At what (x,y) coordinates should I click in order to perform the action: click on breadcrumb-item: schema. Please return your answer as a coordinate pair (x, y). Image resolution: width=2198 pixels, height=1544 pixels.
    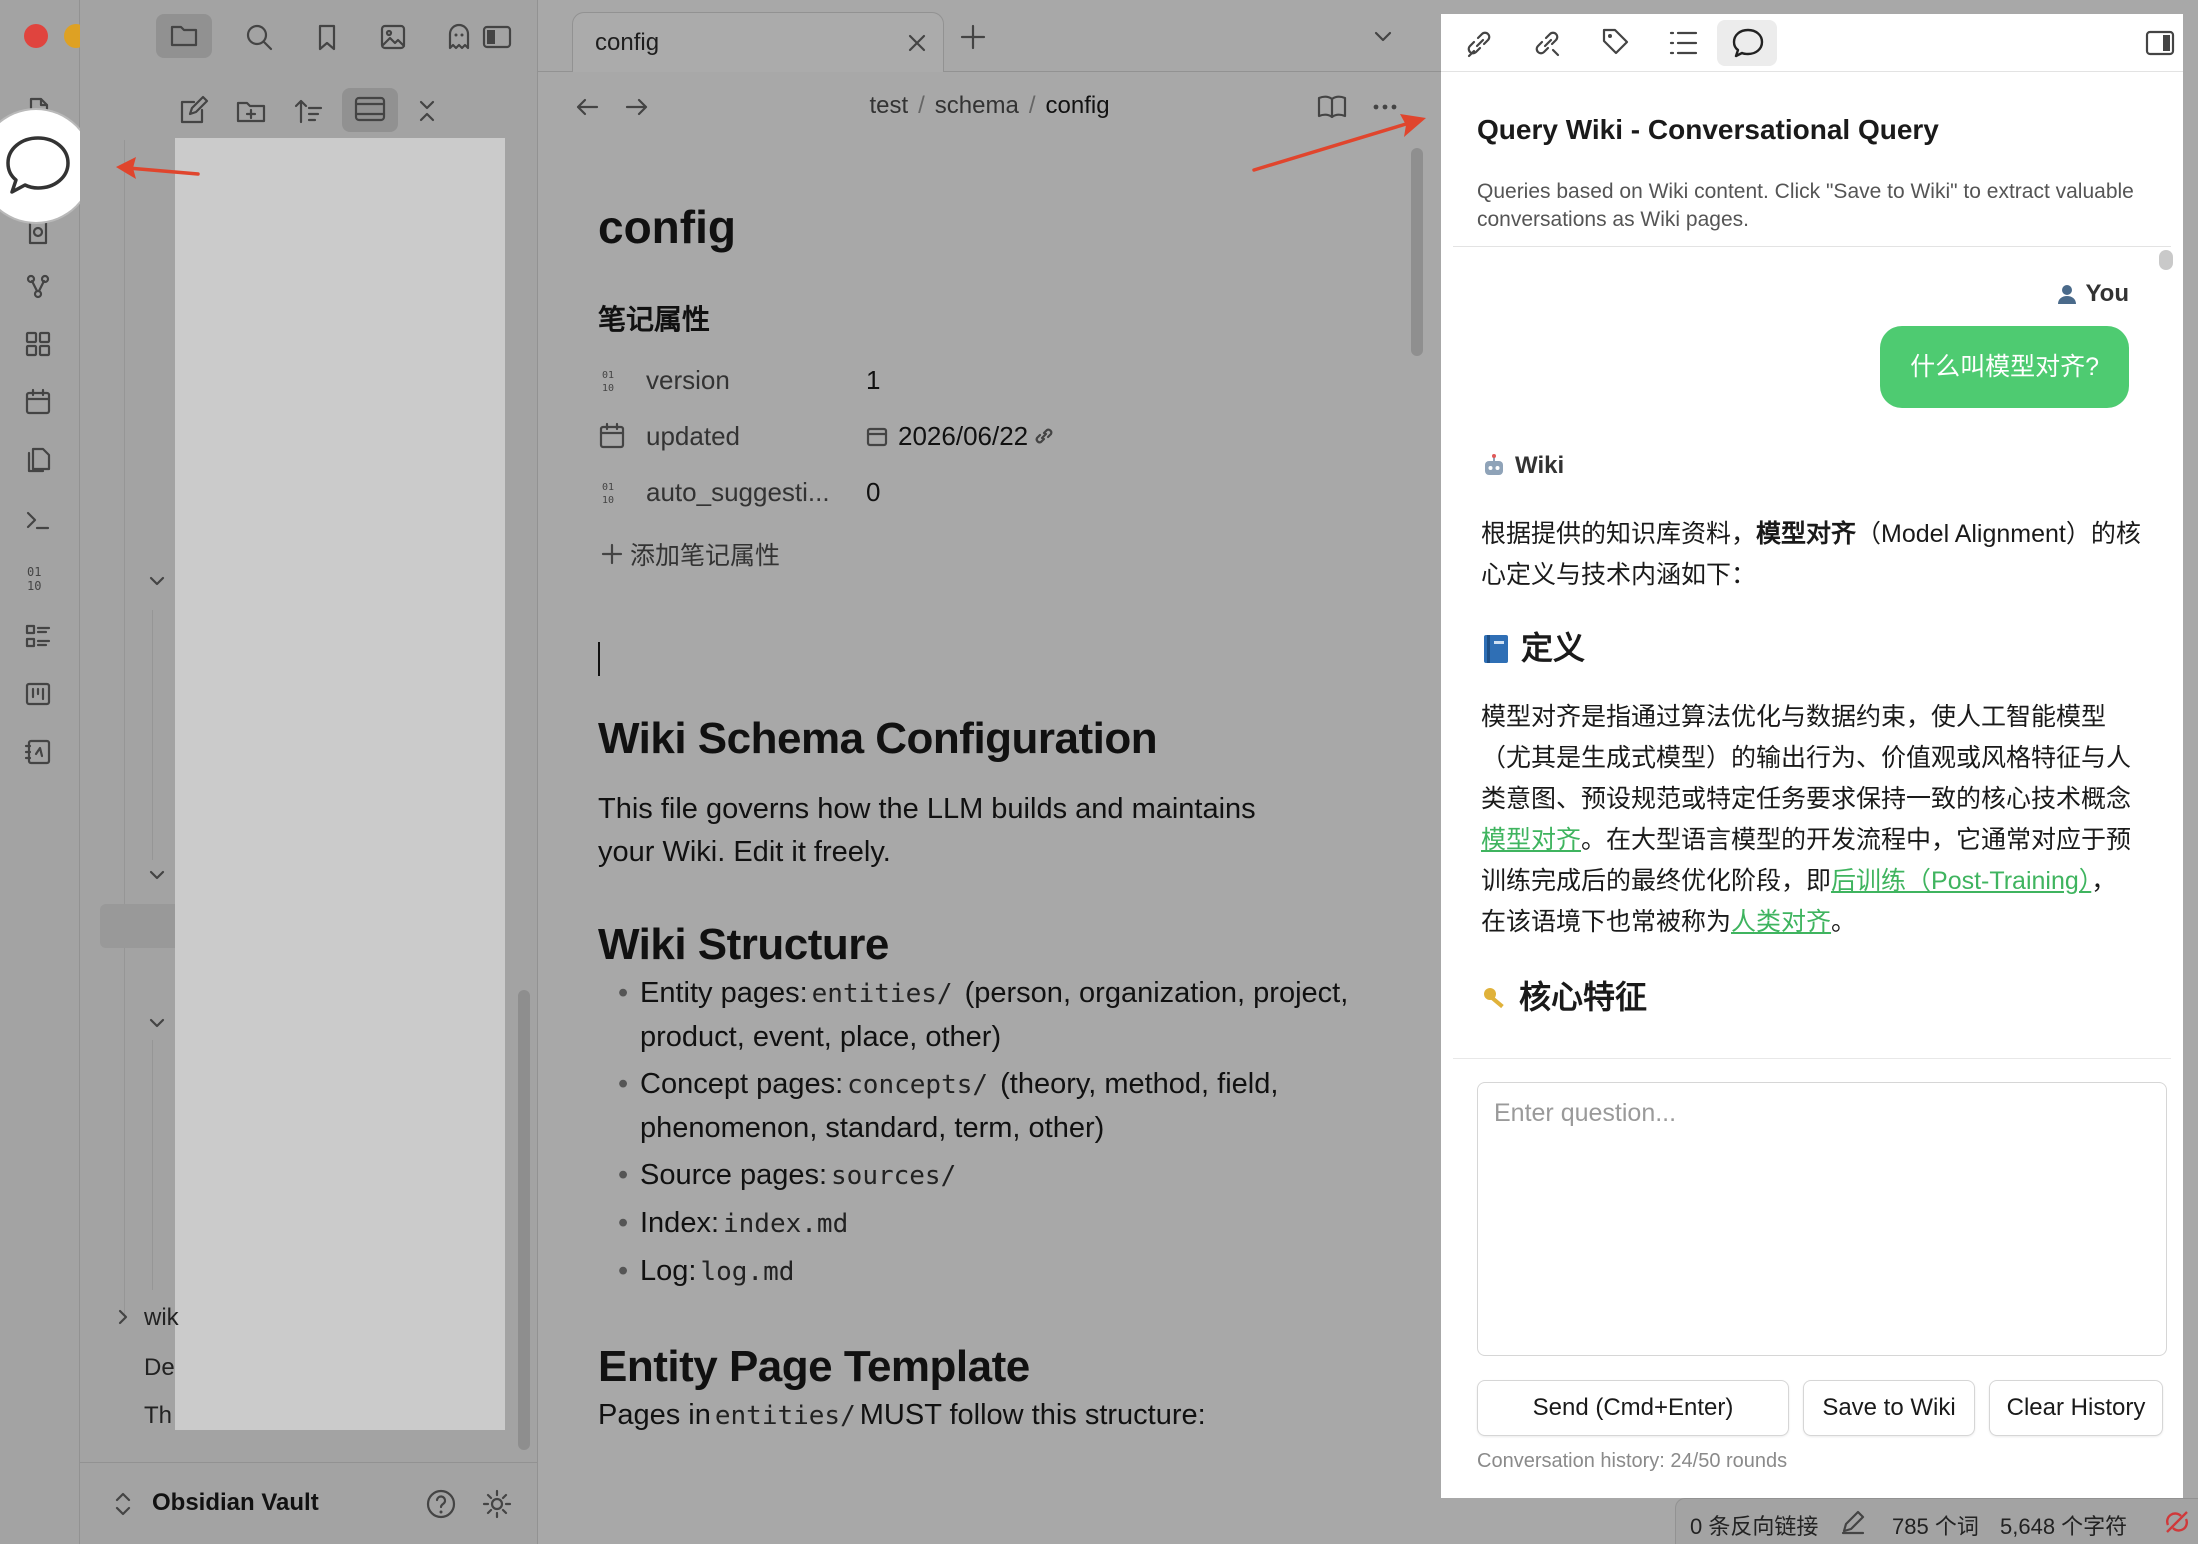
    Looking at the image, I should click on (977, 105).